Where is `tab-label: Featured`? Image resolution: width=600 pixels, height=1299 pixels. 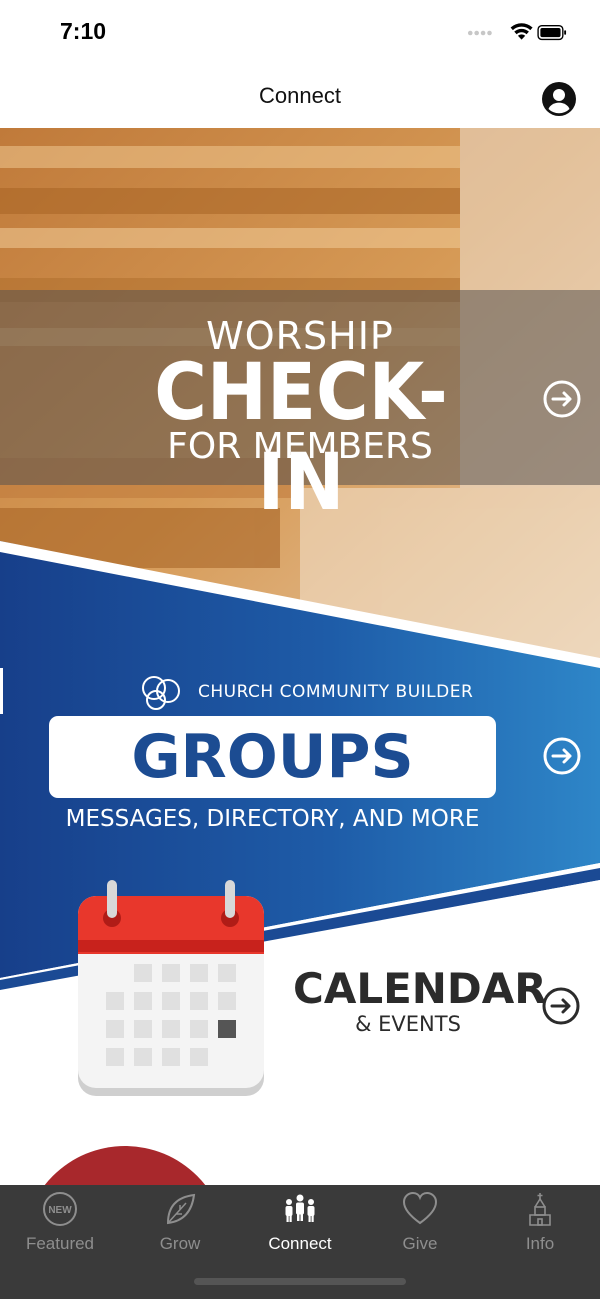
tab-label: Featured is located at coordinates (60, 1243).